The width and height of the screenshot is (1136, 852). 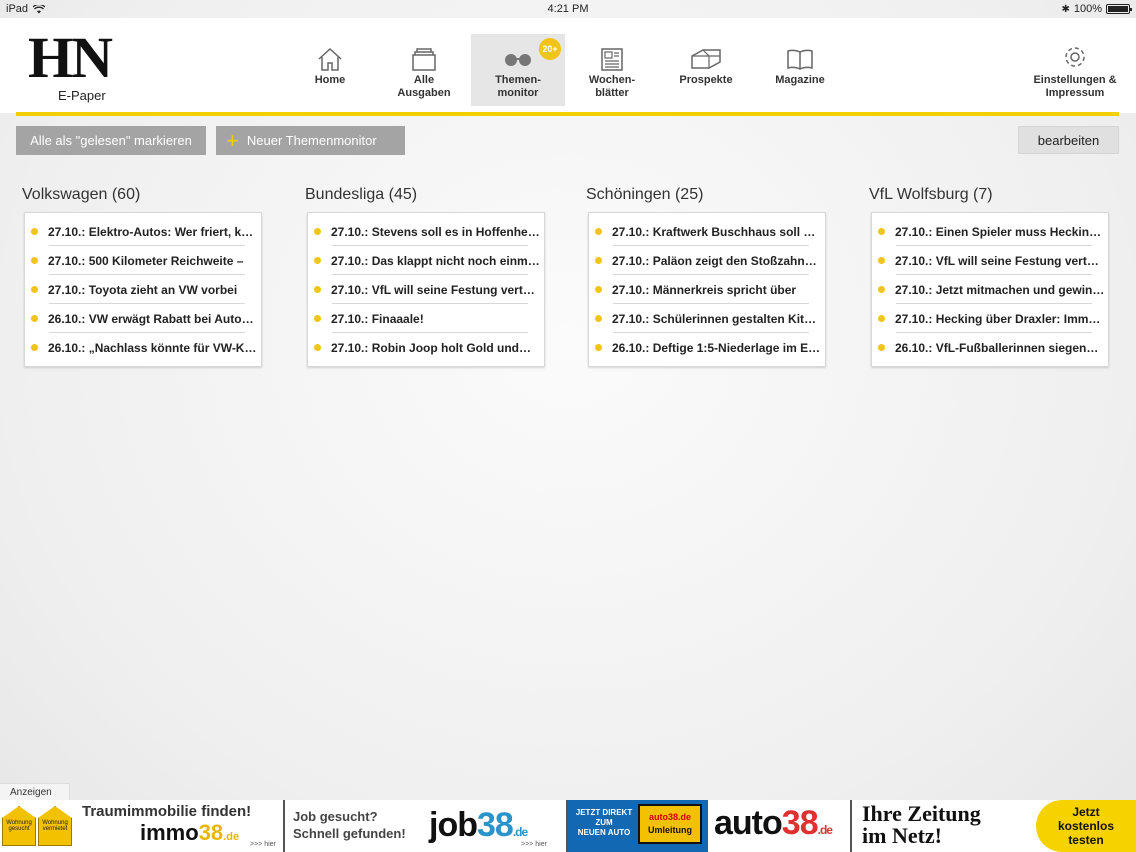 What do you see at coordinates (800, 80) in the screenshot?
I see `nav-magazine-label: Magazine` at bounding box center [800, 80].